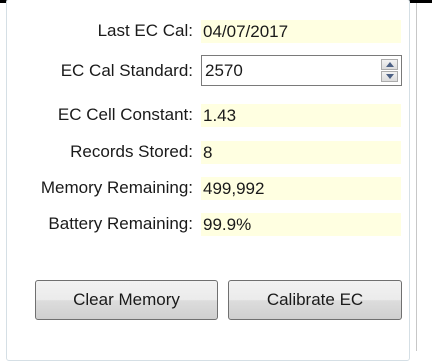  I want to click on memory-remaining-value: 499,992, so click(301, 188).